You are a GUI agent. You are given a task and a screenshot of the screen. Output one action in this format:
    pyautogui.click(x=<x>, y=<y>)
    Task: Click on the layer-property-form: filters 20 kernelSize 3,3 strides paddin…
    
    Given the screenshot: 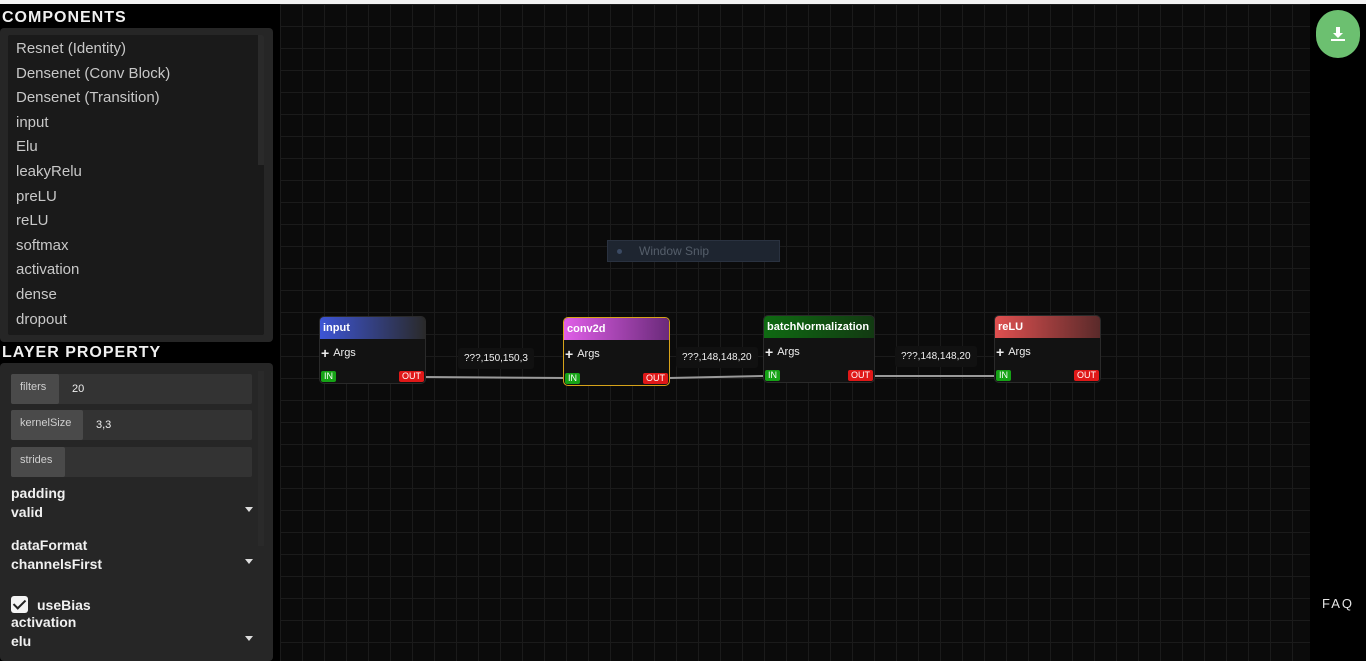 What is the action you would take?
    pyautogui.click(x=136, y=515)
    